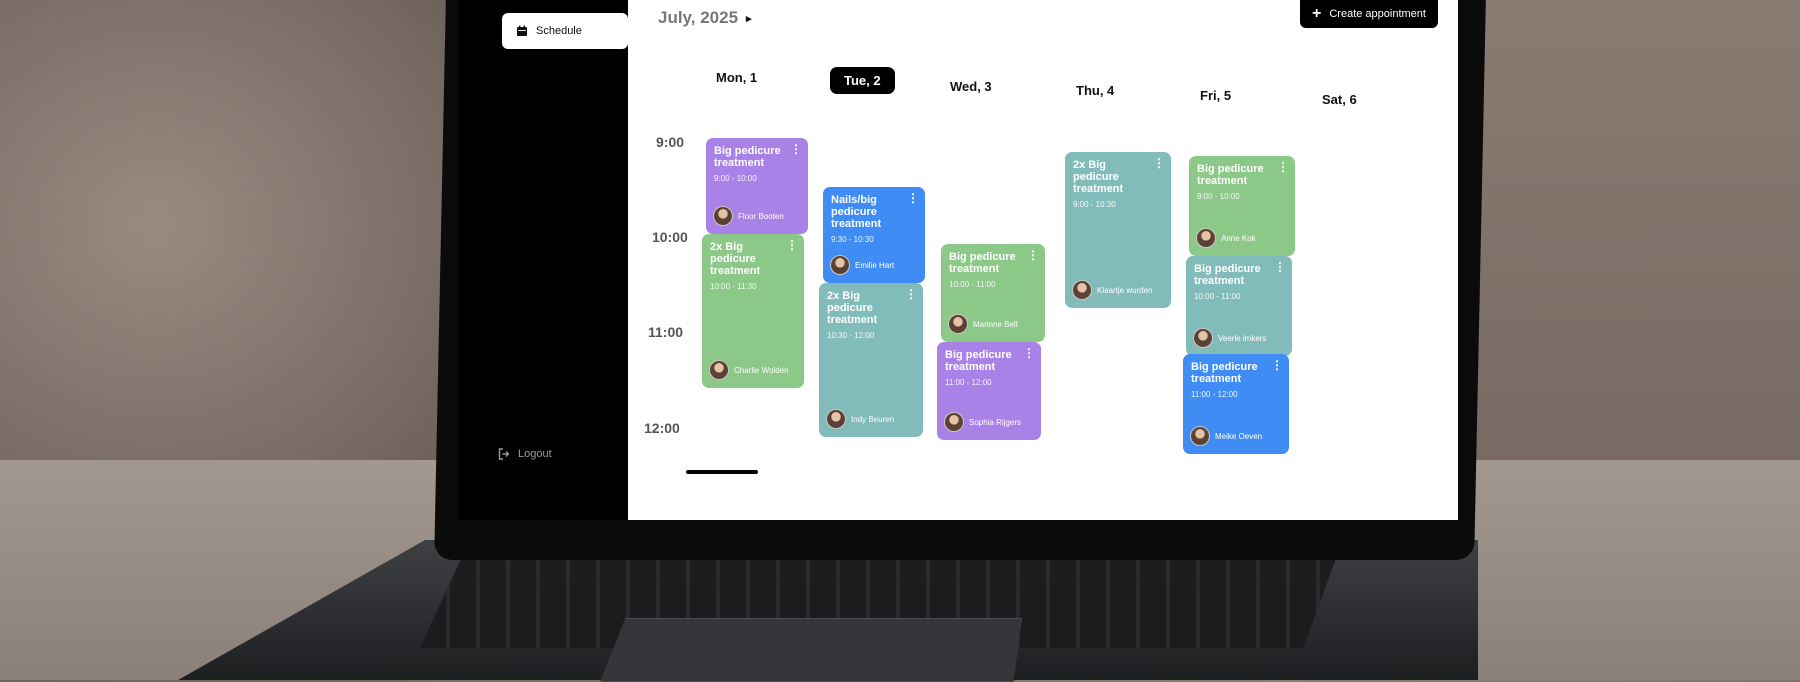 This screenshot has height=682, width=1800. What do you see at coordinates (722, 472) in the screenshot?
I see `scroll-handle` at bounding box center [722, 472].